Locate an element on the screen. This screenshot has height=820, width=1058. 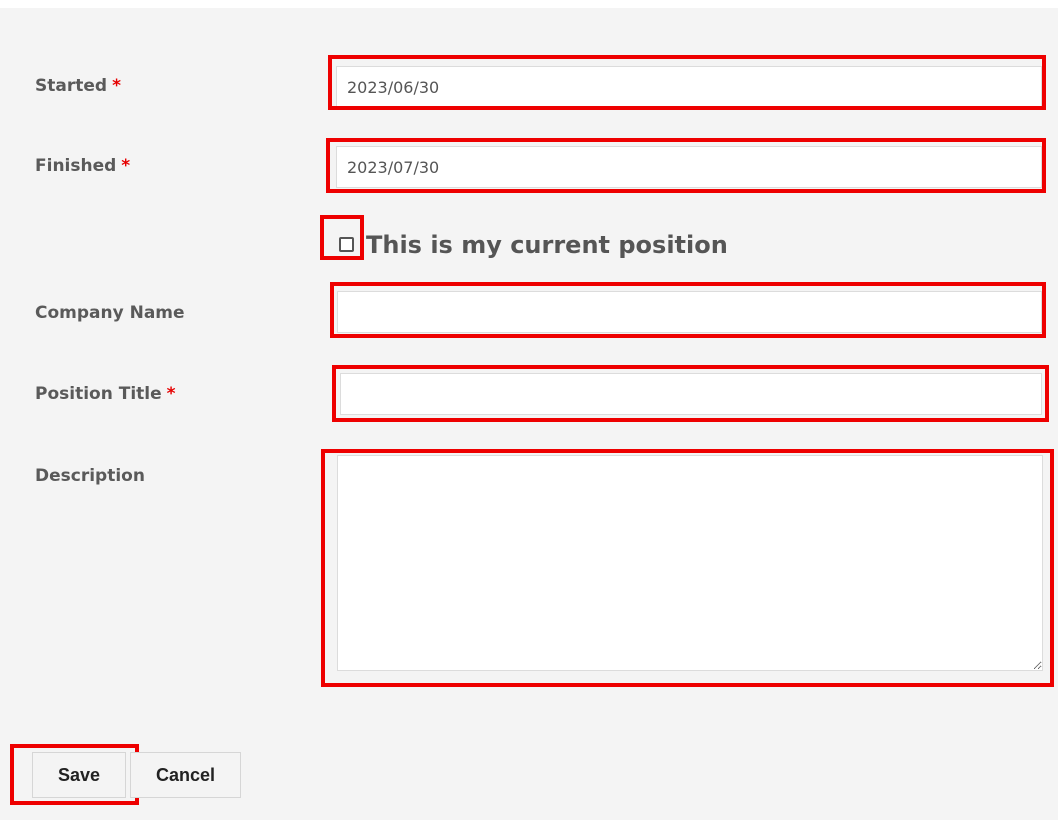
finished-label: Finished * is located at coordinates (82, 166).